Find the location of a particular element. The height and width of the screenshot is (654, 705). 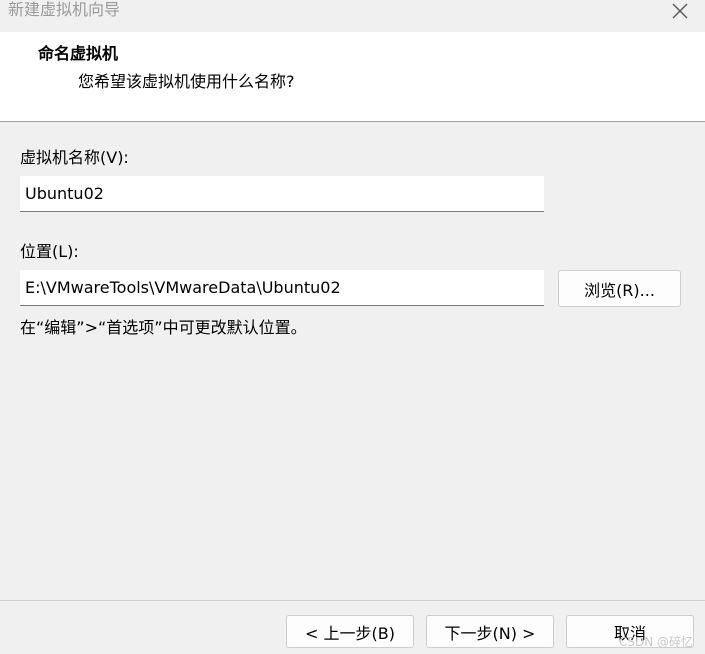

wizard-footer: < 上一步(B) 下一步(N) > 取消 CSDN @碎忆 is located at coordinates (352, 627).